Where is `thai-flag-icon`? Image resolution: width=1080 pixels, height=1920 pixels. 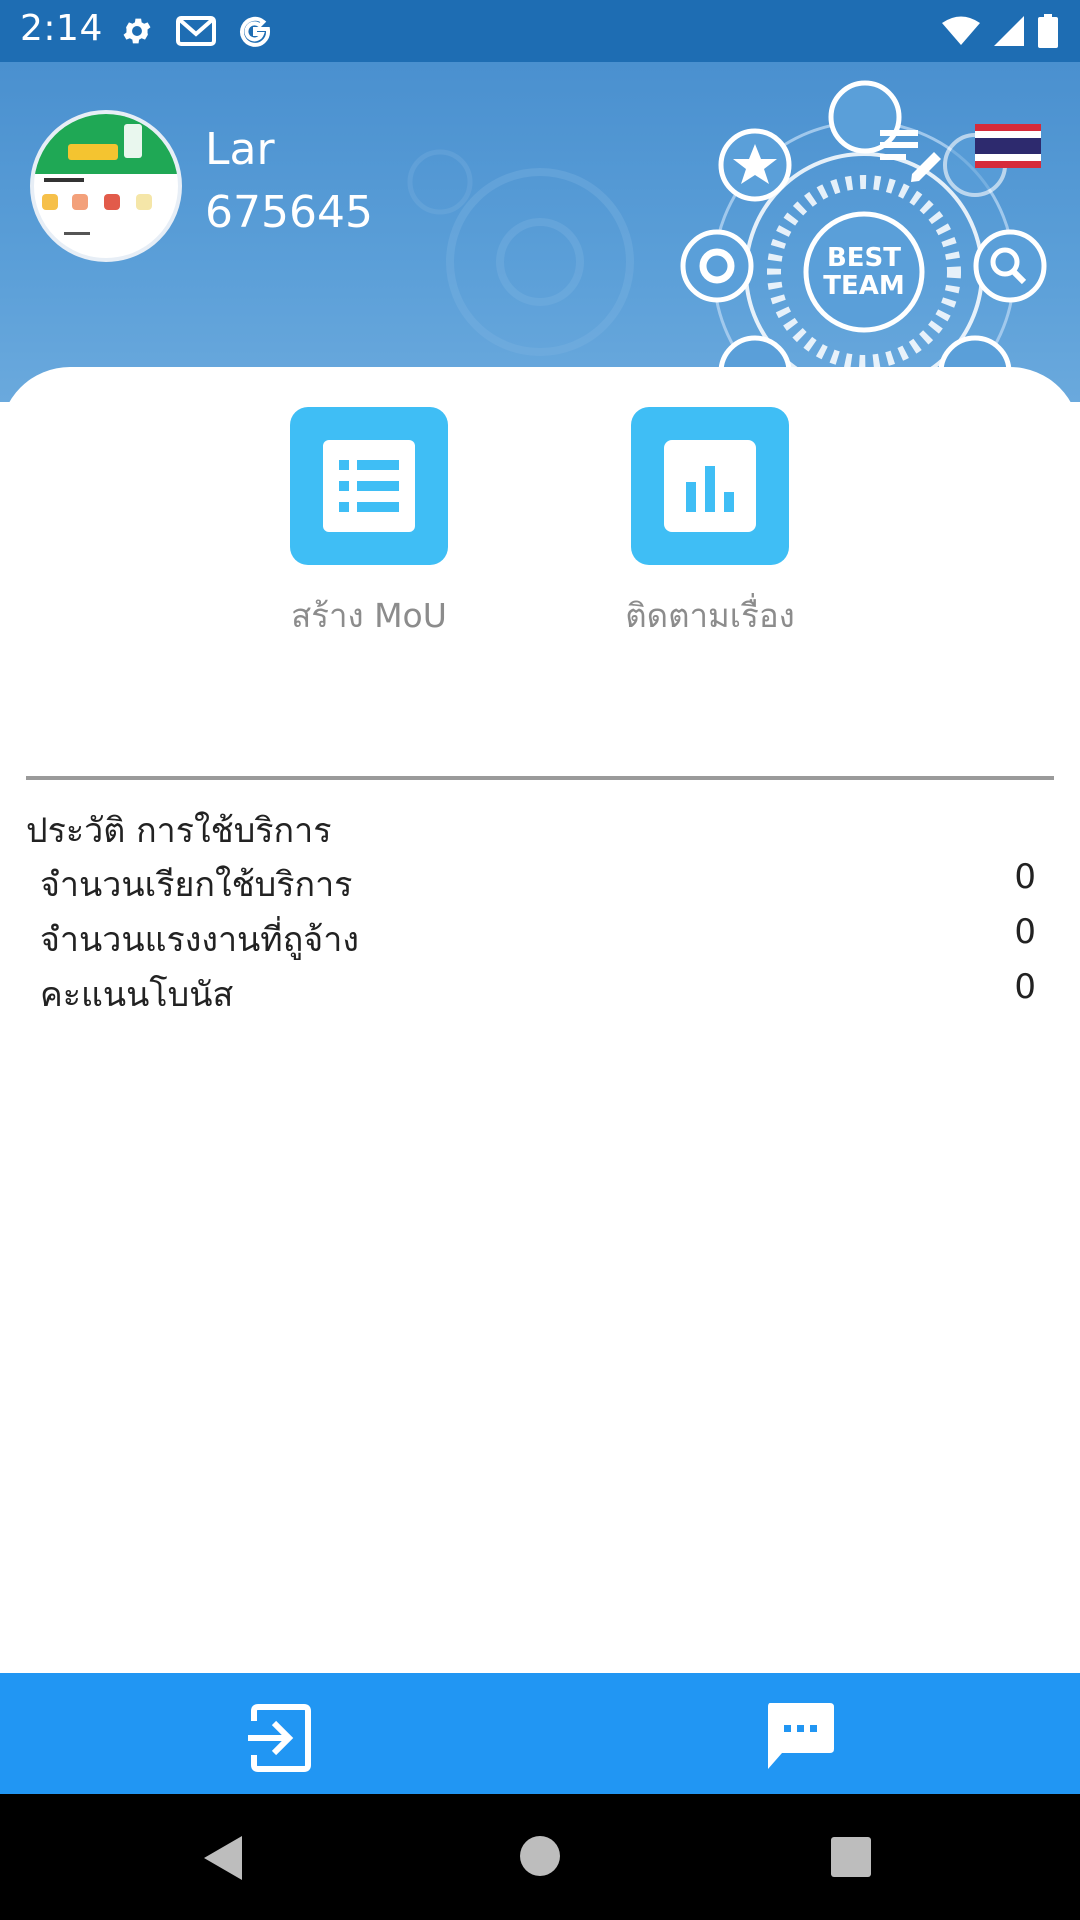 thai-flag-icon is located at coordinates (1008, 146).